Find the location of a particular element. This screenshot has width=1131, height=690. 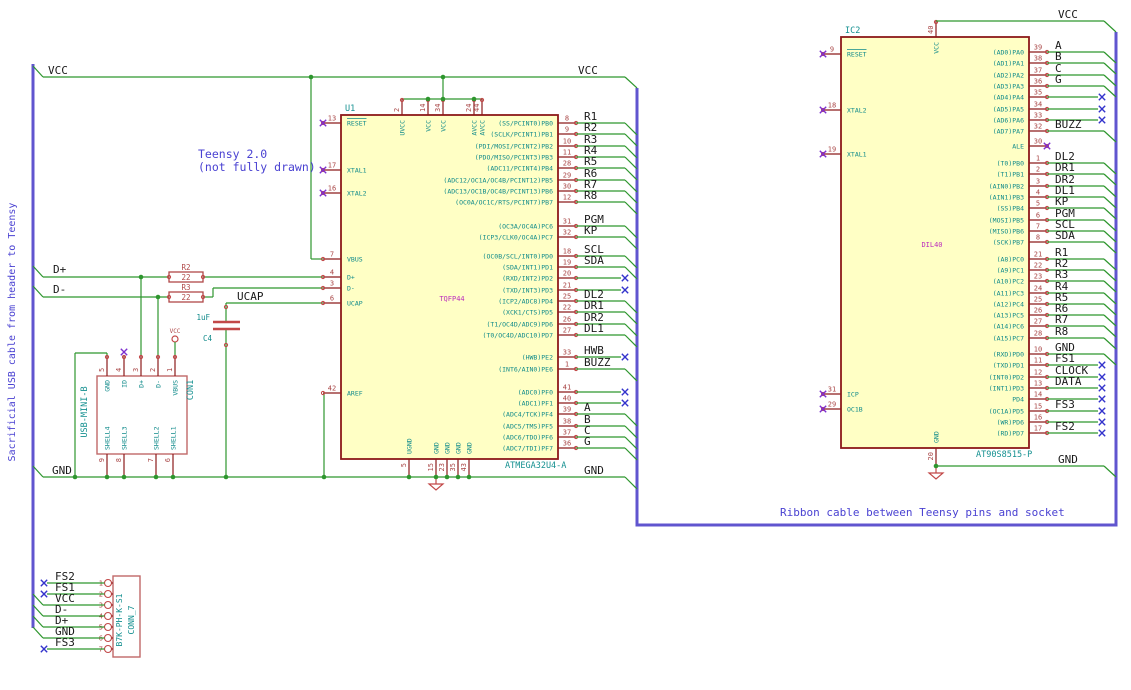

usb-connector-ref: CON1 is located at coordinates (191, 390).